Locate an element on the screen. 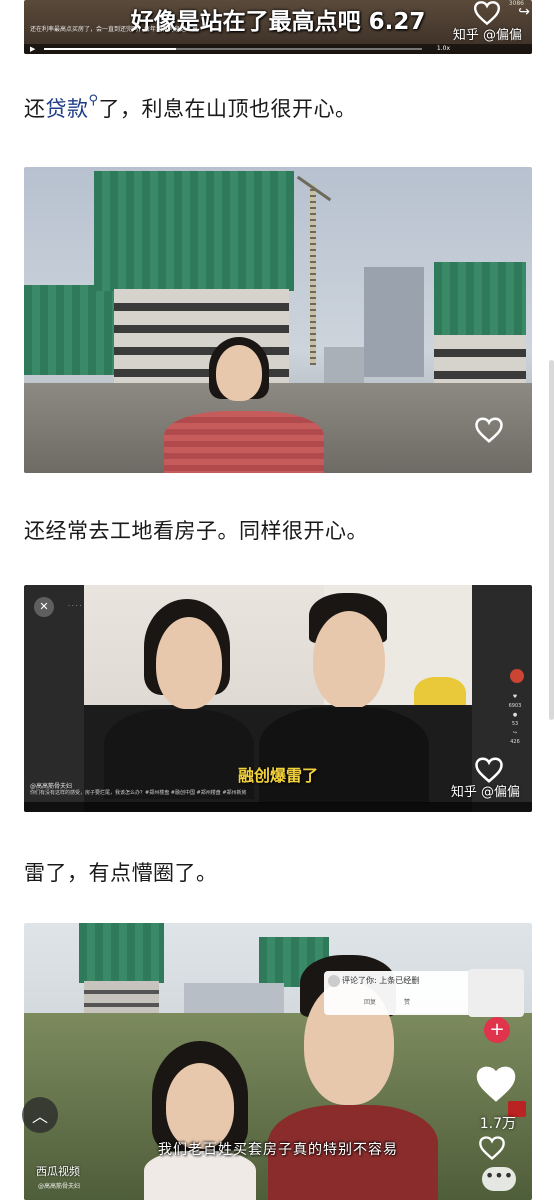 Image resolution: width=554 pixels, height=1200 pixels. video-description: 还在利率最高点买房了，会一直到还完吗，每年还有利息这么高 is located at coordinates (114, 29).